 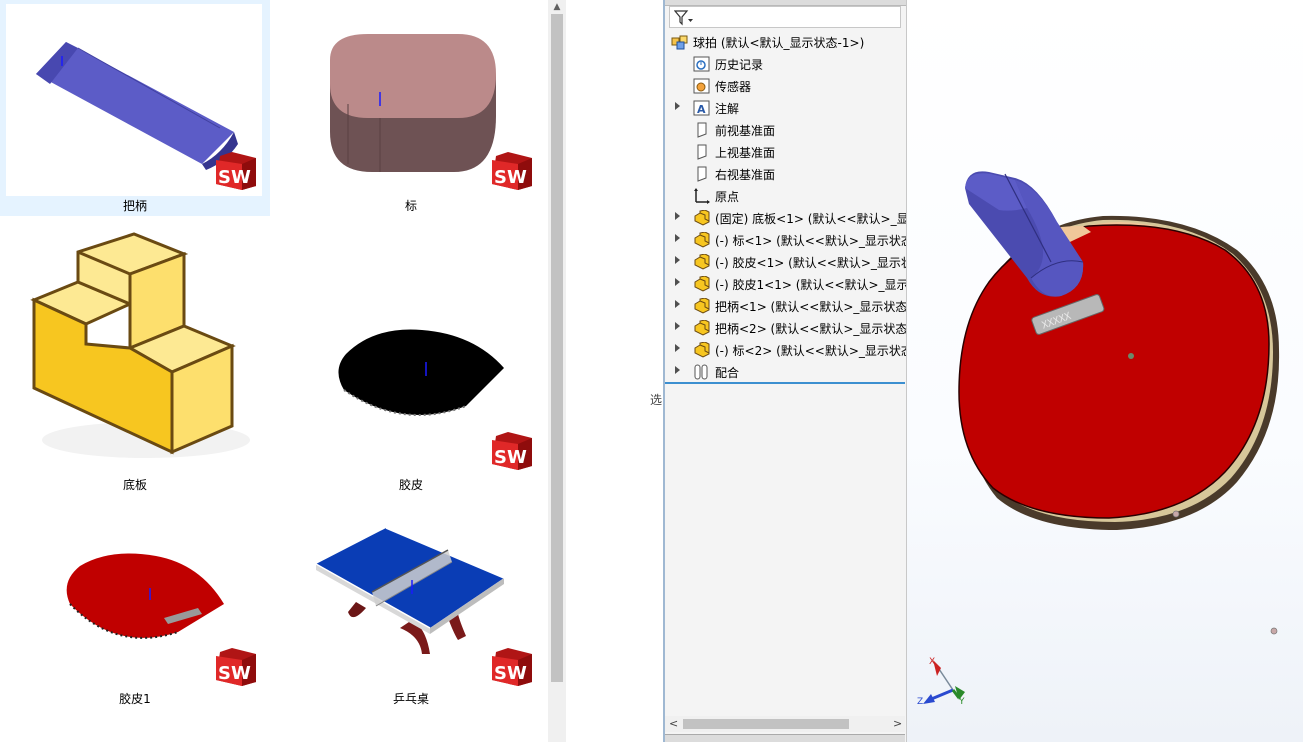 What do you see at coordinates (811, 285) in the screenshot?
I see `tree-item-label: (-) 胶皮1<1> (默认<<默认>_显示状` at bounding box center [811, 285].